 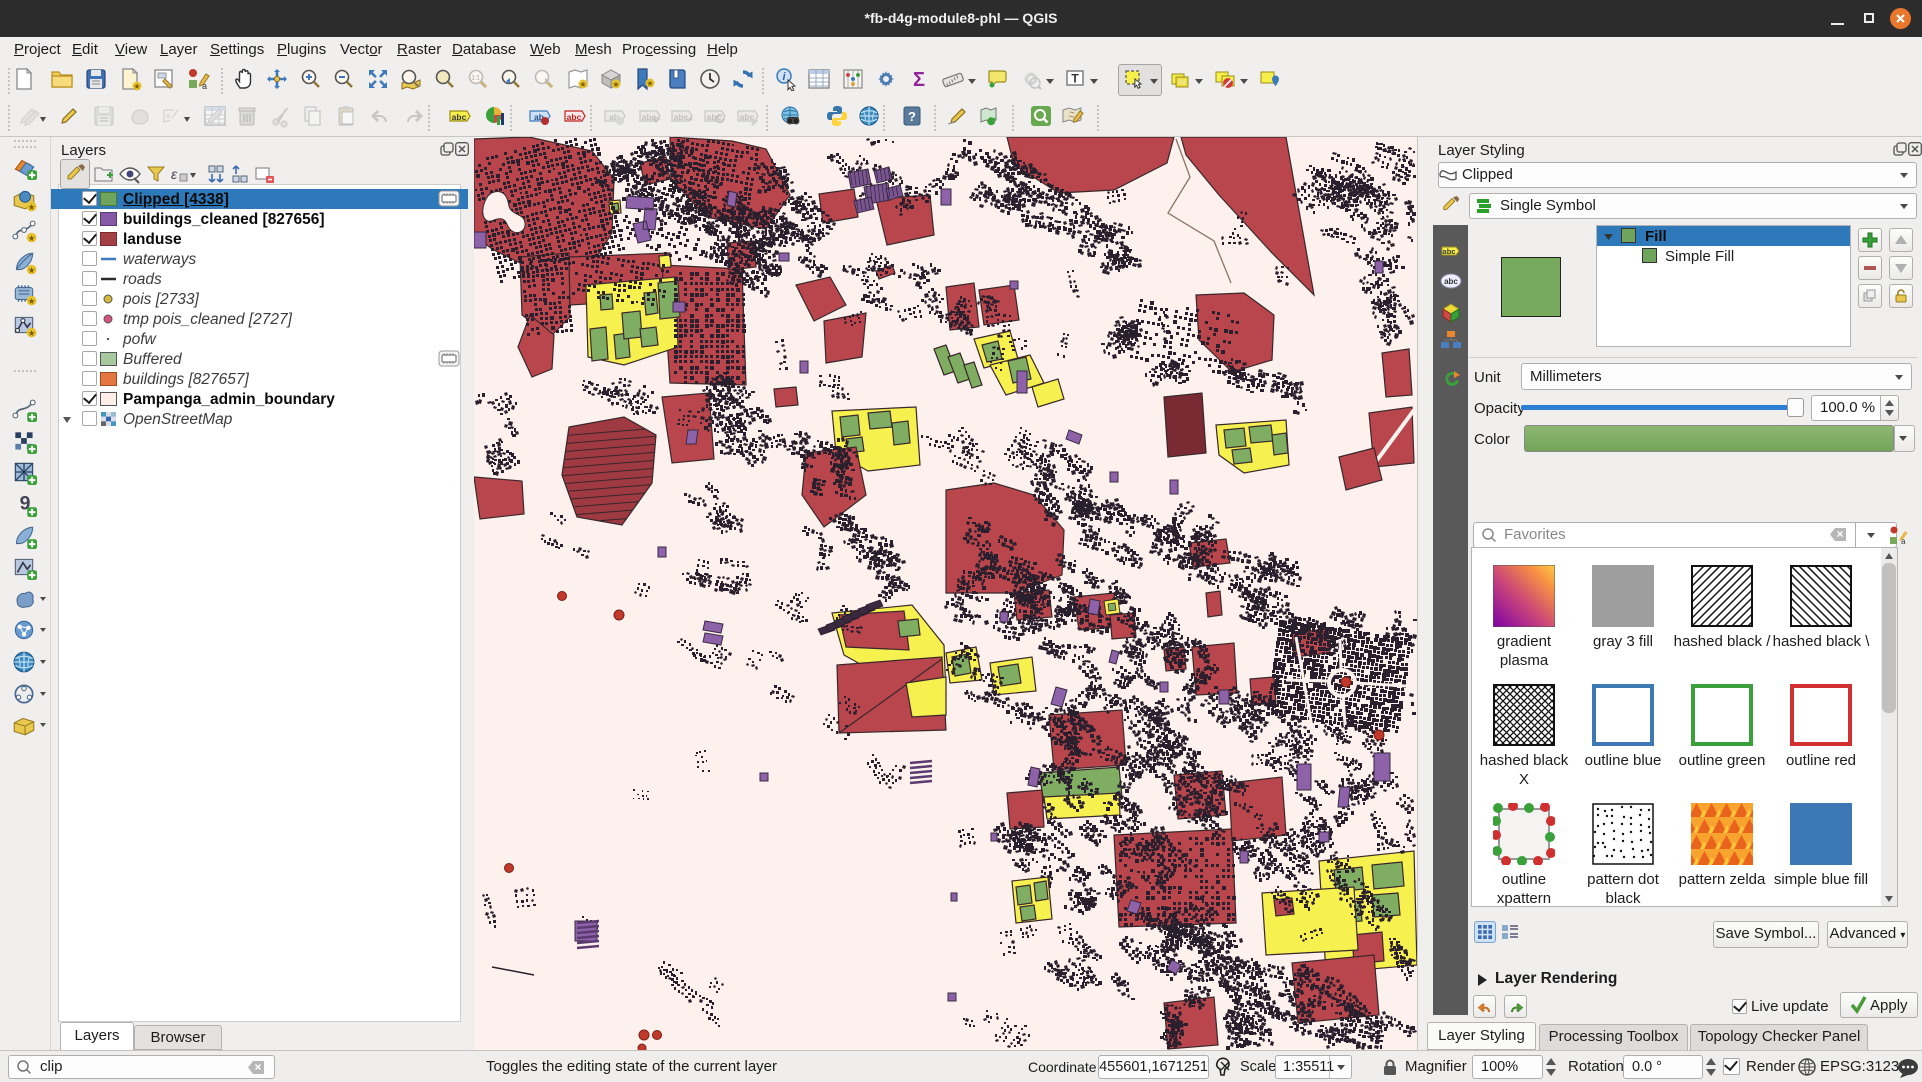 I want to click on svg-text: Σ, so click(x=919, y=80).